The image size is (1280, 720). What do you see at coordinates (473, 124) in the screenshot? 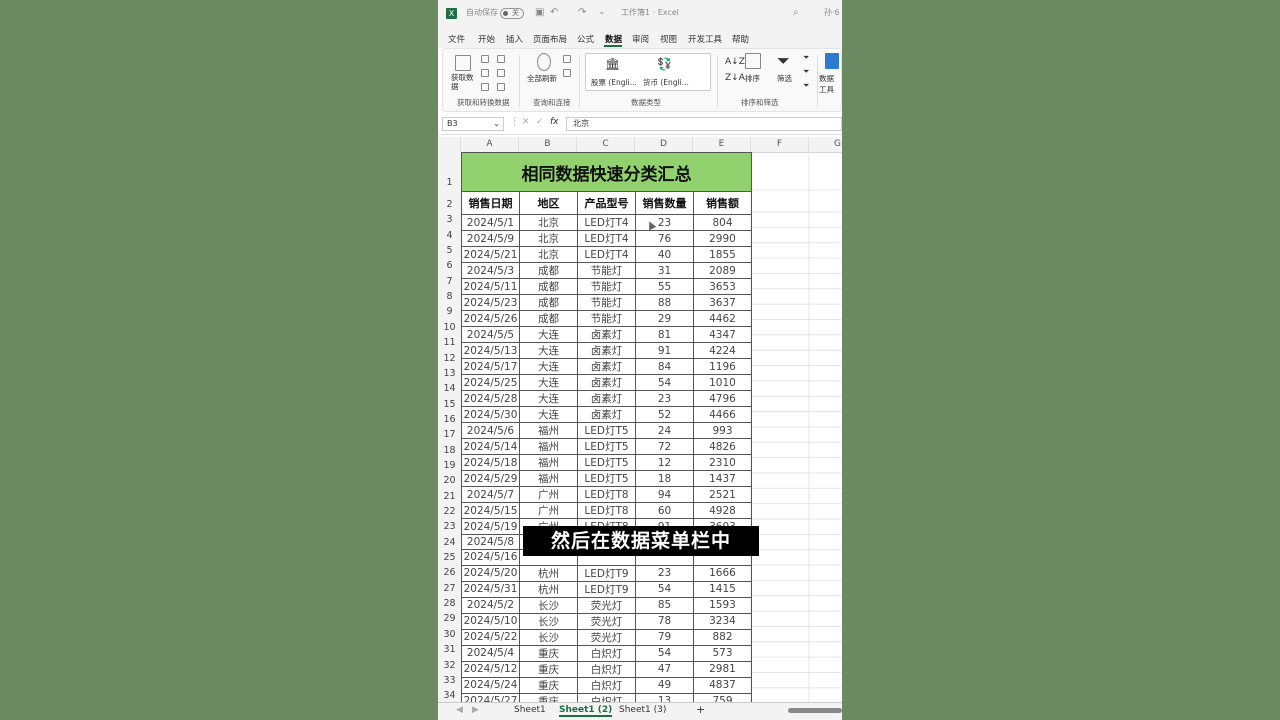
I see `name-box: B3 ⌄` at bounding box center [473, 124].